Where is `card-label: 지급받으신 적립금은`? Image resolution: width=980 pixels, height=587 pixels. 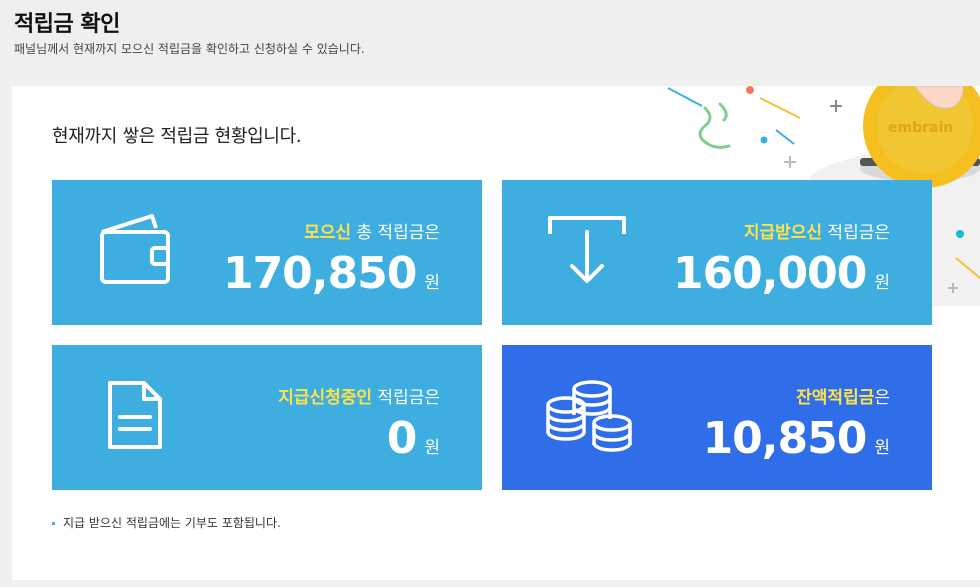
card-label: 지급받으신 적립금은 is located at coordinates (817, 230).